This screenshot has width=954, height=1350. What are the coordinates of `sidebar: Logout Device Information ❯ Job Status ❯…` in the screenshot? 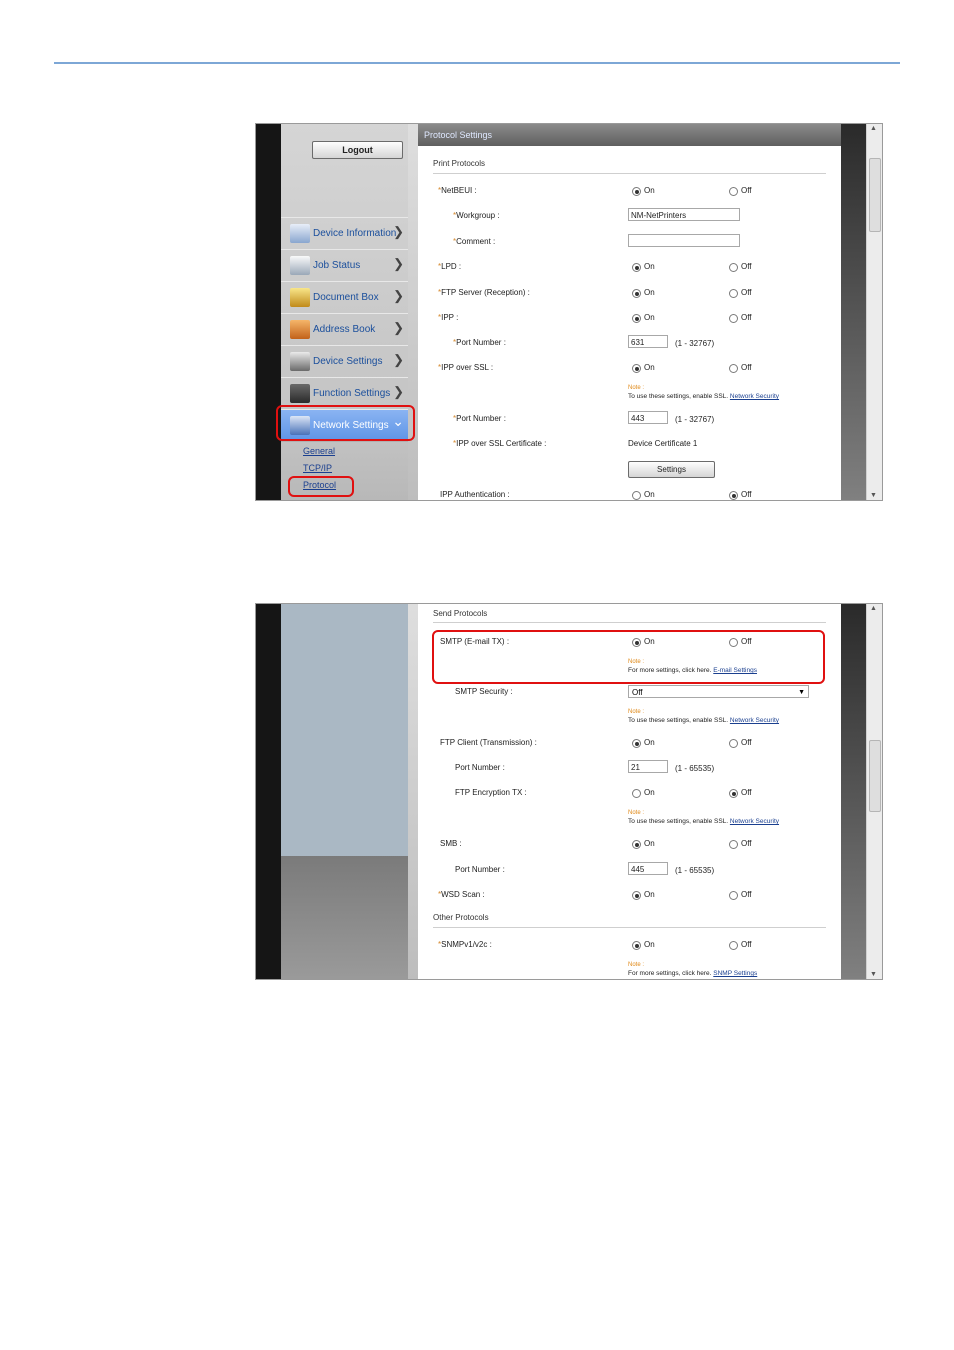 It's located at (344, 312).